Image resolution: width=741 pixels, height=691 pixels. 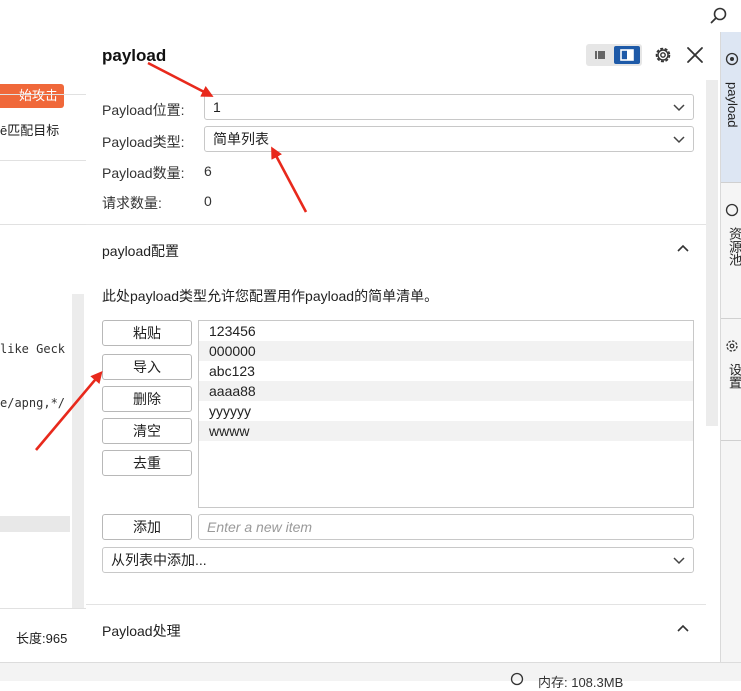 What do you see at coordinates (734, 376) in the screenshot?
I see `tab-label: 设置` at bounding box center [734, 376].